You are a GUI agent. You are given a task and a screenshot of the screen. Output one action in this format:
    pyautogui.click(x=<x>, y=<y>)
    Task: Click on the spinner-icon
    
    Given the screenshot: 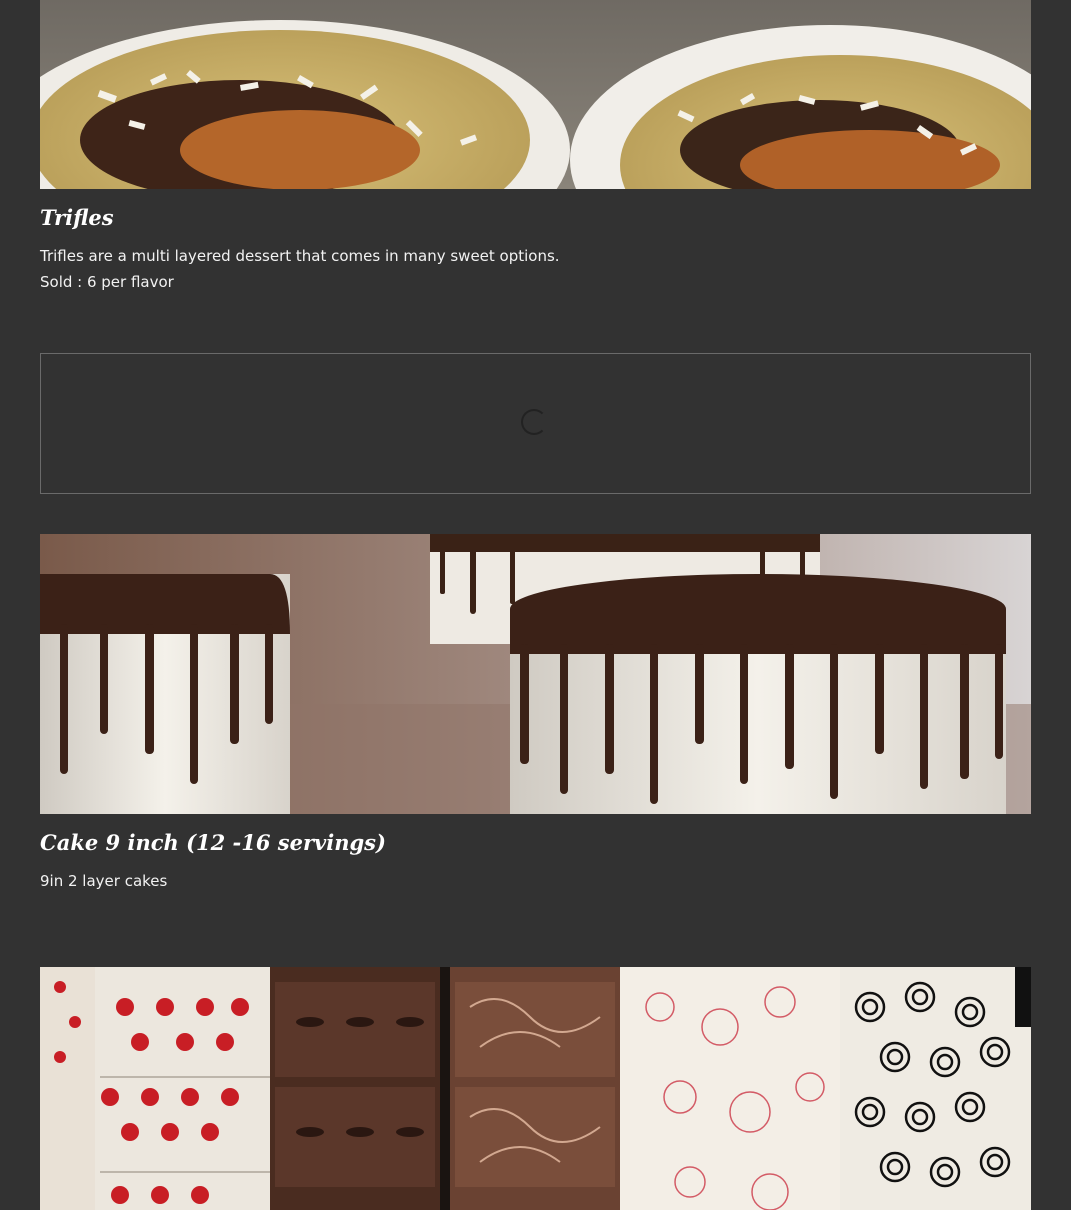 What is the action you would take?
    pyautogui.click(x=534, y=422)
    